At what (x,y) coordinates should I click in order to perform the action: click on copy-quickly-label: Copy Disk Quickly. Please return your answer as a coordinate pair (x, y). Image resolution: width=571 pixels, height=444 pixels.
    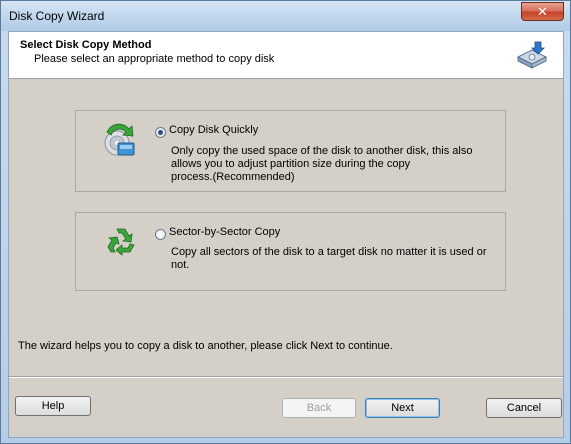
    Looking at the image, I should click on (213, 130).